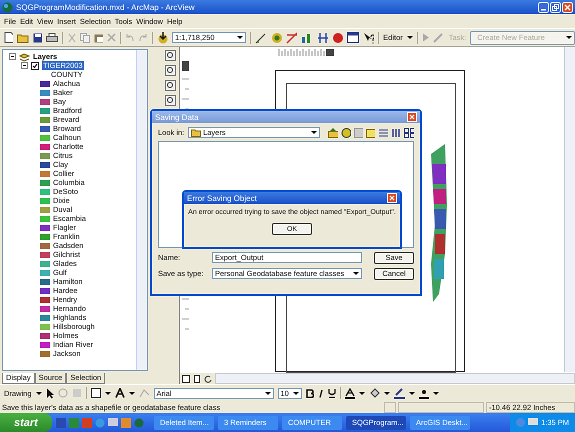 The height and width of the screenshot is (432, 575). I want to click on dialog-title: Saving Data, so click(177, 117).